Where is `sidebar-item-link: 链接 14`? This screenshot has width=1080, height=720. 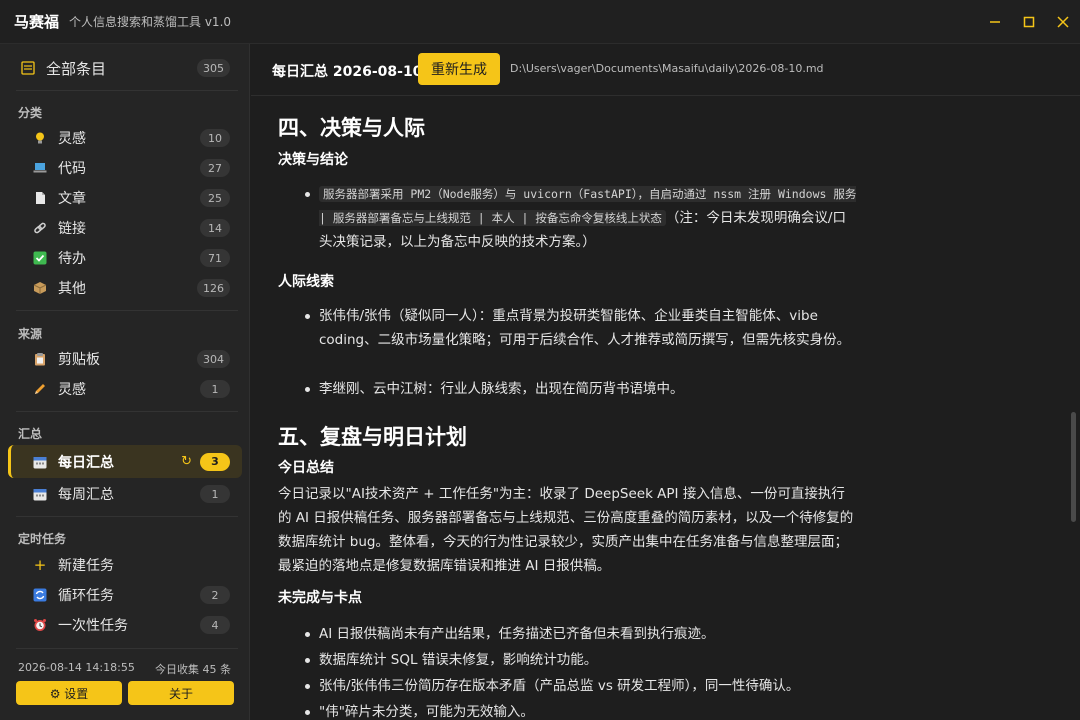
sidebar-item-link: 链接 14 is located at coordinates (125, 228).